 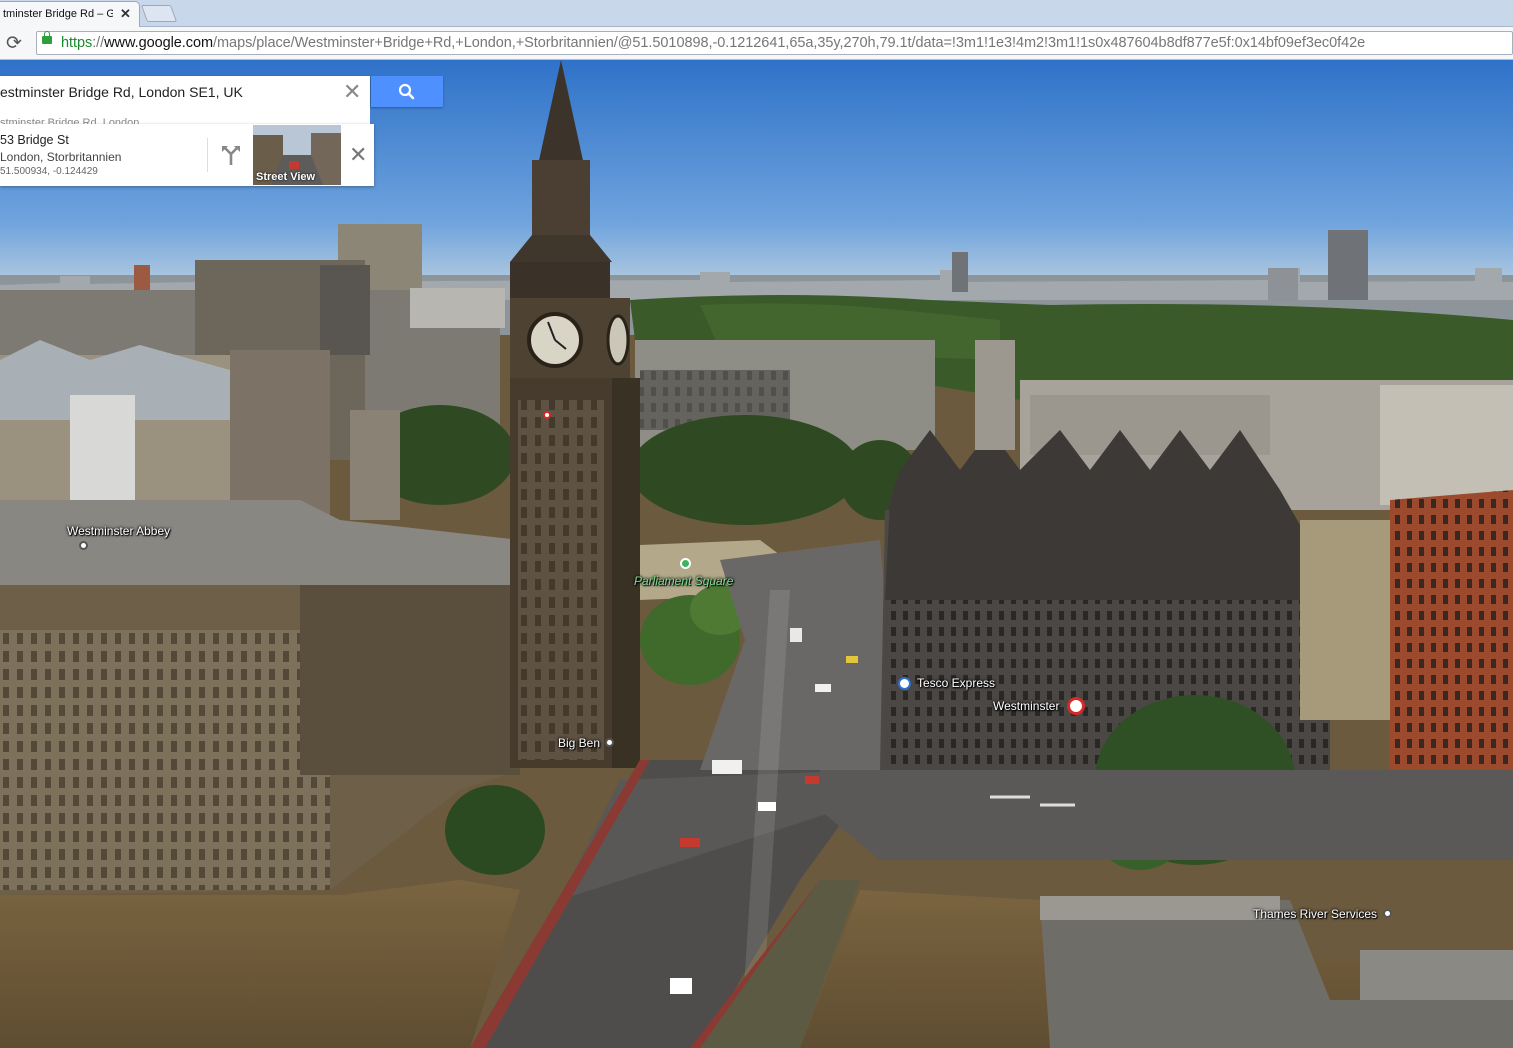 What do you see at coordinates (77, 43) in the screenshot?
I see `url-scheme: https` at bounding box center [77, 43].